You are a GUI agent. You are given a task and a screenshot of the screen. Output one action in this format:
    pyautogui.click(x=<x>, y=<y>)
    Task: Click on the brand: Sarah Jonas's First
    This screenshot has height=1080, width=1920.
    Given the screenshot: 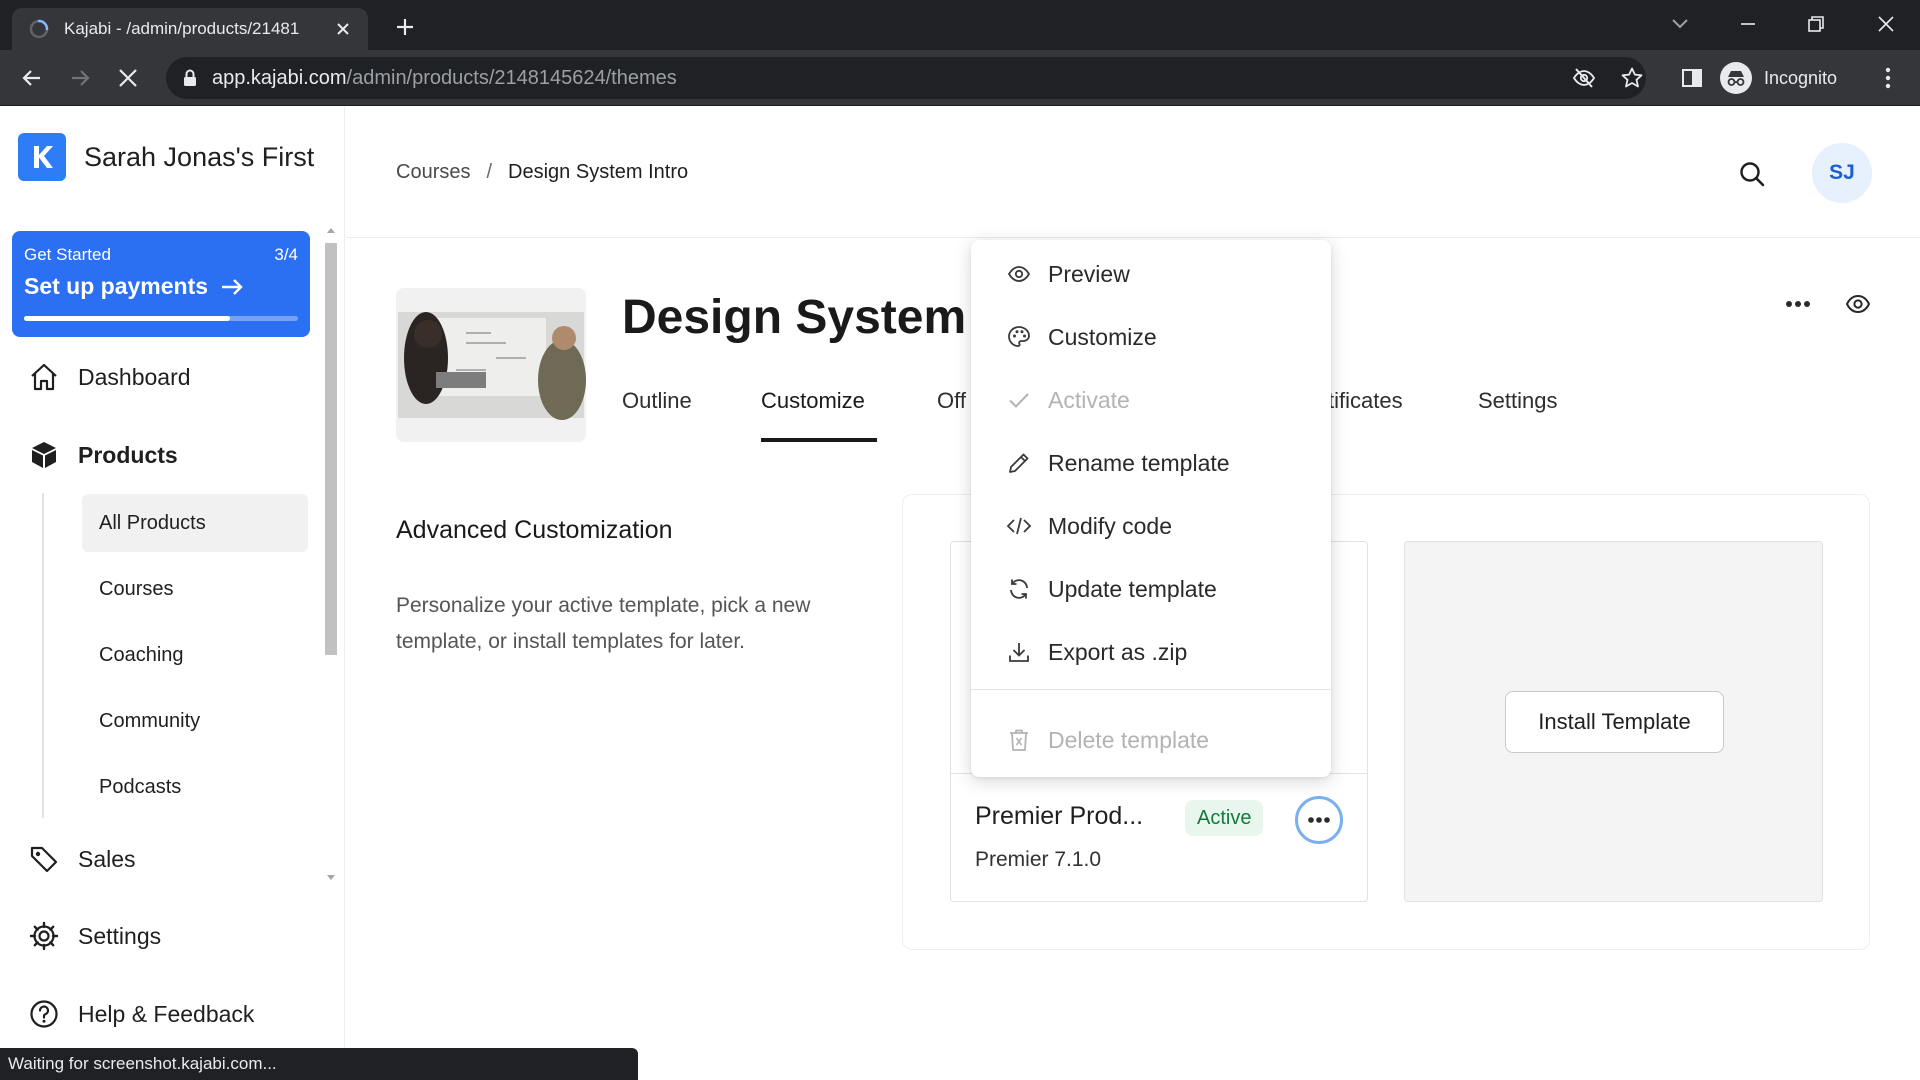 What is the action you would take?
    pyautogui.click(x=166, y=157)
    